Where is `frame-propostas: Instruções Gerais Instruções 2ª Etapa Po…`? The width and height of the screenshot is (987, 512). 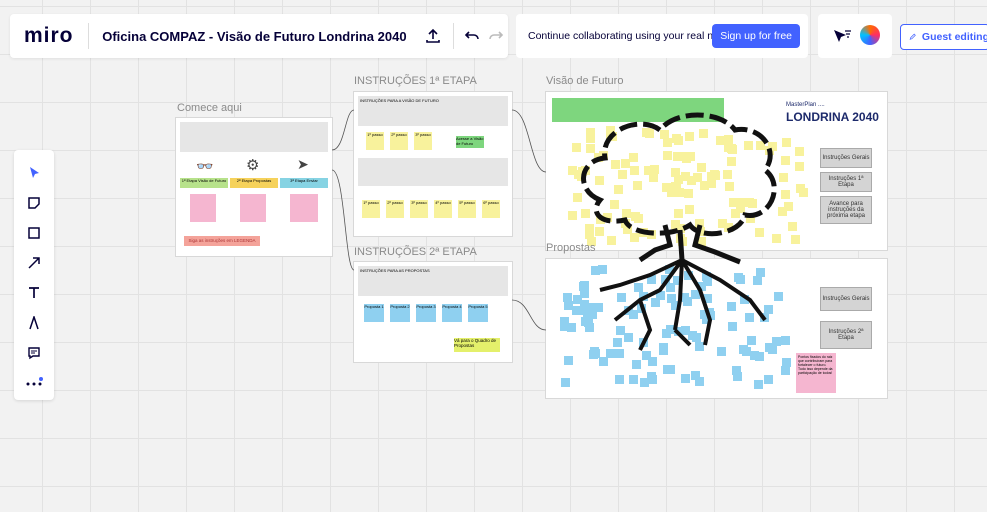
frame-propostas: Instruções Gerais Instruções 2ª Etapa Po… is located at coordinates (716, 328).